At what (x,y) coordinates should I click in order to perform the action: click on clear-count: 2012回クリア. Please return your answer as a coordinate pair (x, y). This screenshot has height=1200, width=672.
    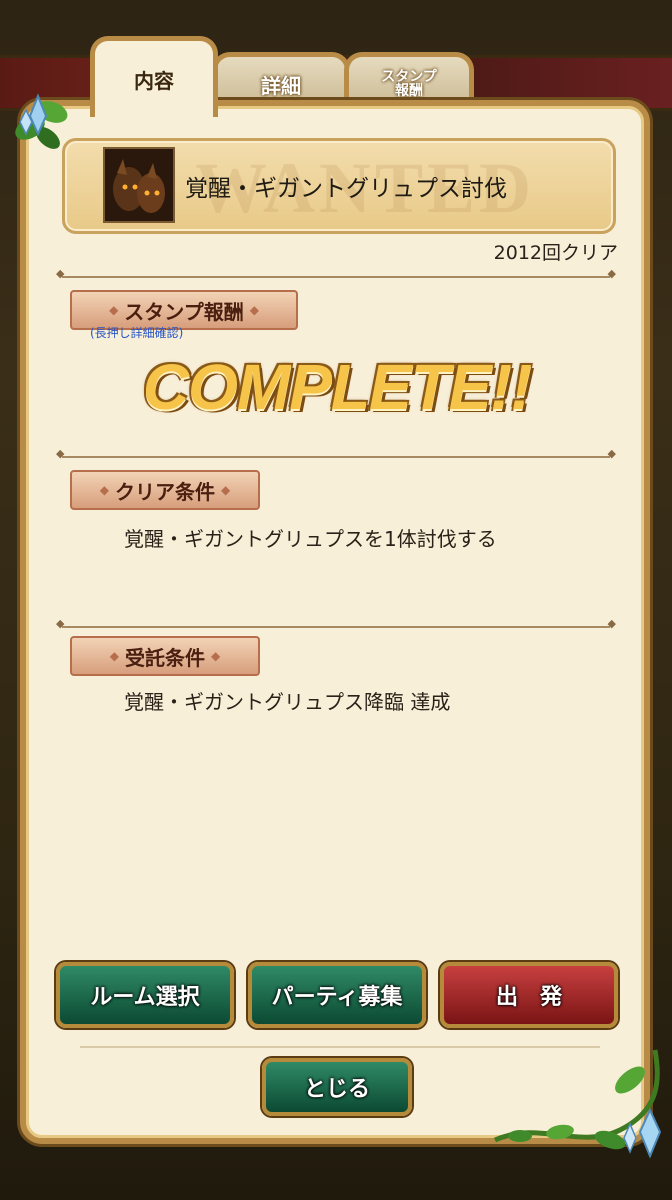
    Looking at the image, I should click on (555, 253).